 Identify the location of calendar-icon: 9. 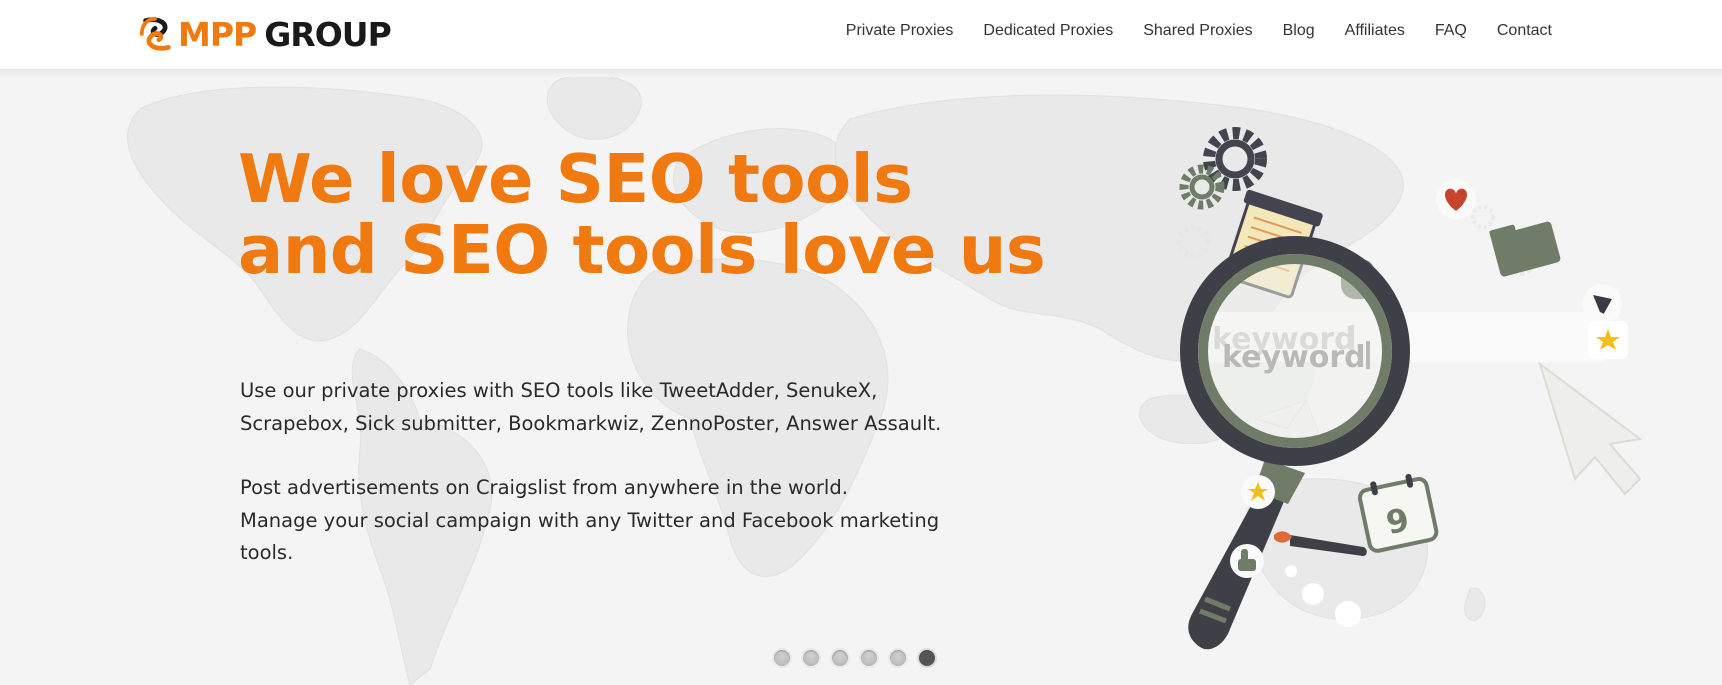
(1398, 513).